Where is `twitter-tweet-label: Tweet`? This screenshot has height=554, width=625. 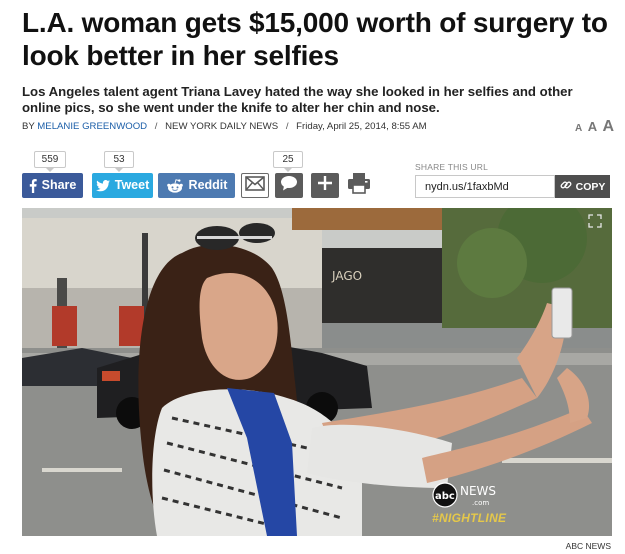
twitter-tweet-label: Tweet is located at coordinates (132, 185).